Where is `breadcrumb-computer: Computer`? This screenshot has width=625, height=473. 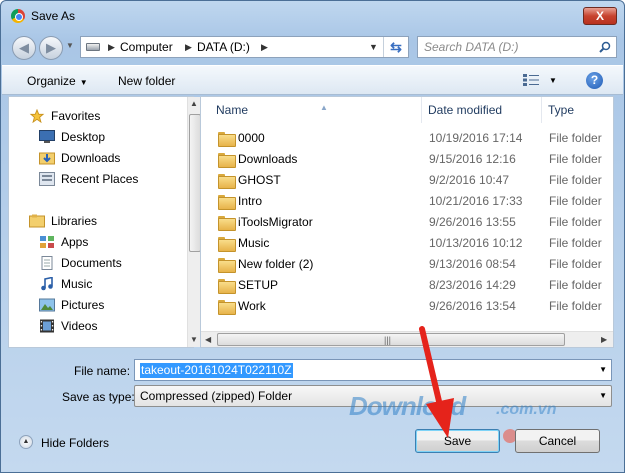 breadcrumb-computer: Computer is located at coordinates (146, 47).